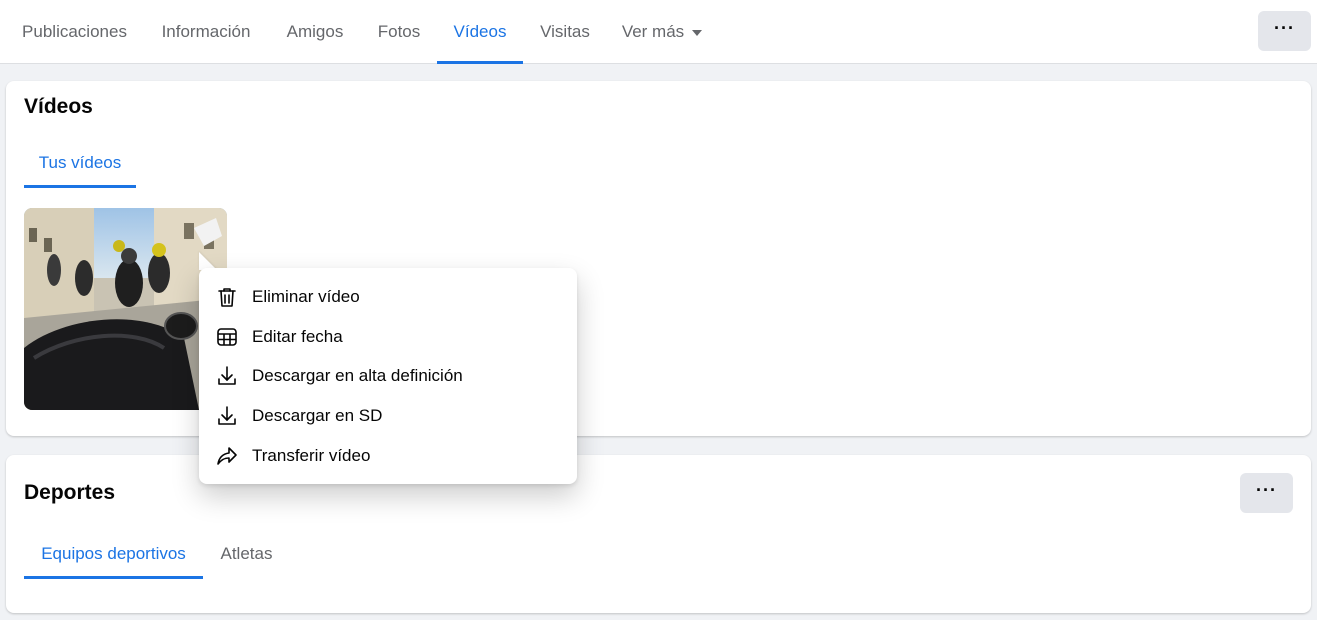  Describe the element at coordinates (306, 296) in the screenshot. I see `menu-item-label: Eliminar vídeo` at that location.